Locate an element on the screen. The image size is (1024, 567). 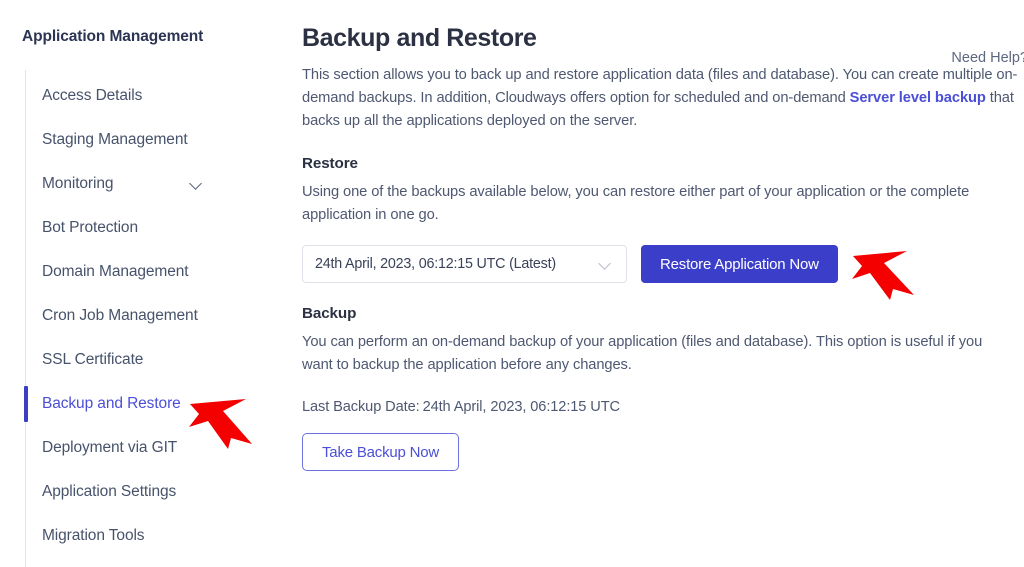
sidebar-item-label: Domain Management is located at coordinates (115, 271).